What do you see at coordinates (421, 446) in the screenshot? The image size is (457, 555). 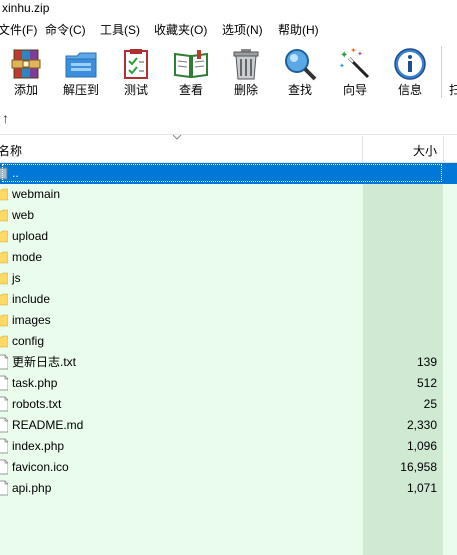 I see `file-size: 1,096` at bounding box center [421, 446].